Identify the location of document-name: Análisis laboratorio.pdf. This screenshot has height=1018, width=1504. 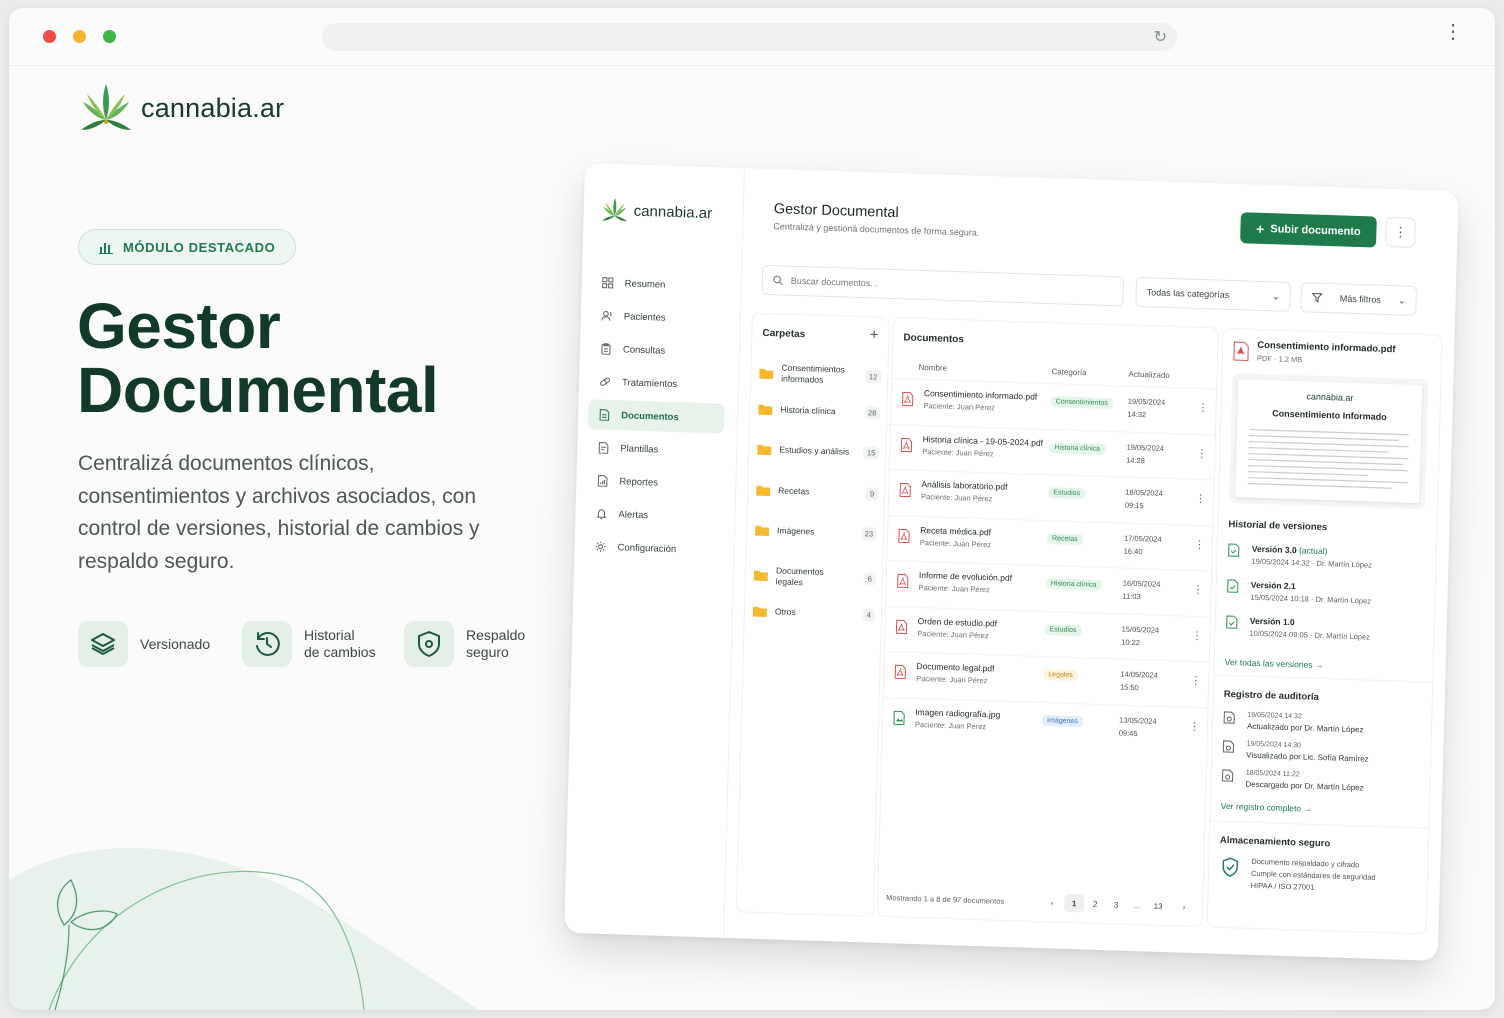
(964, 485).